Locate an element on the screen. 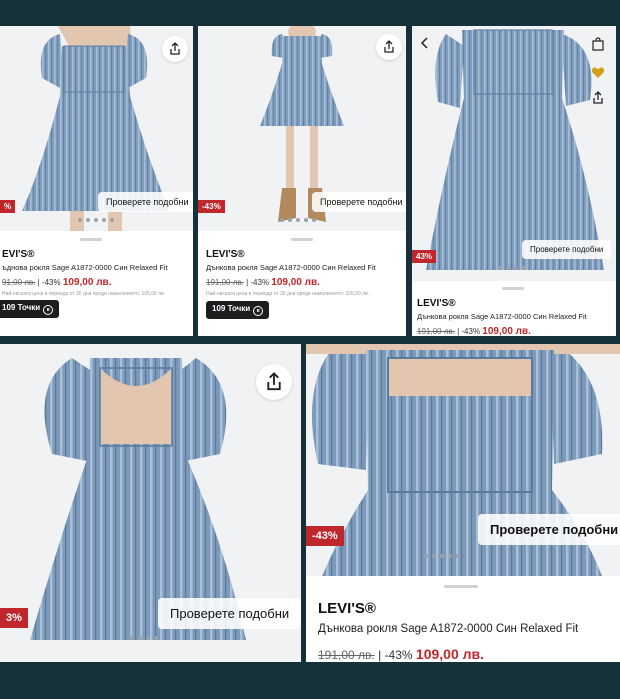 The image size is (620, 699). check-similar-button-5: Проверете подобни is located at coordinates (549, 529).